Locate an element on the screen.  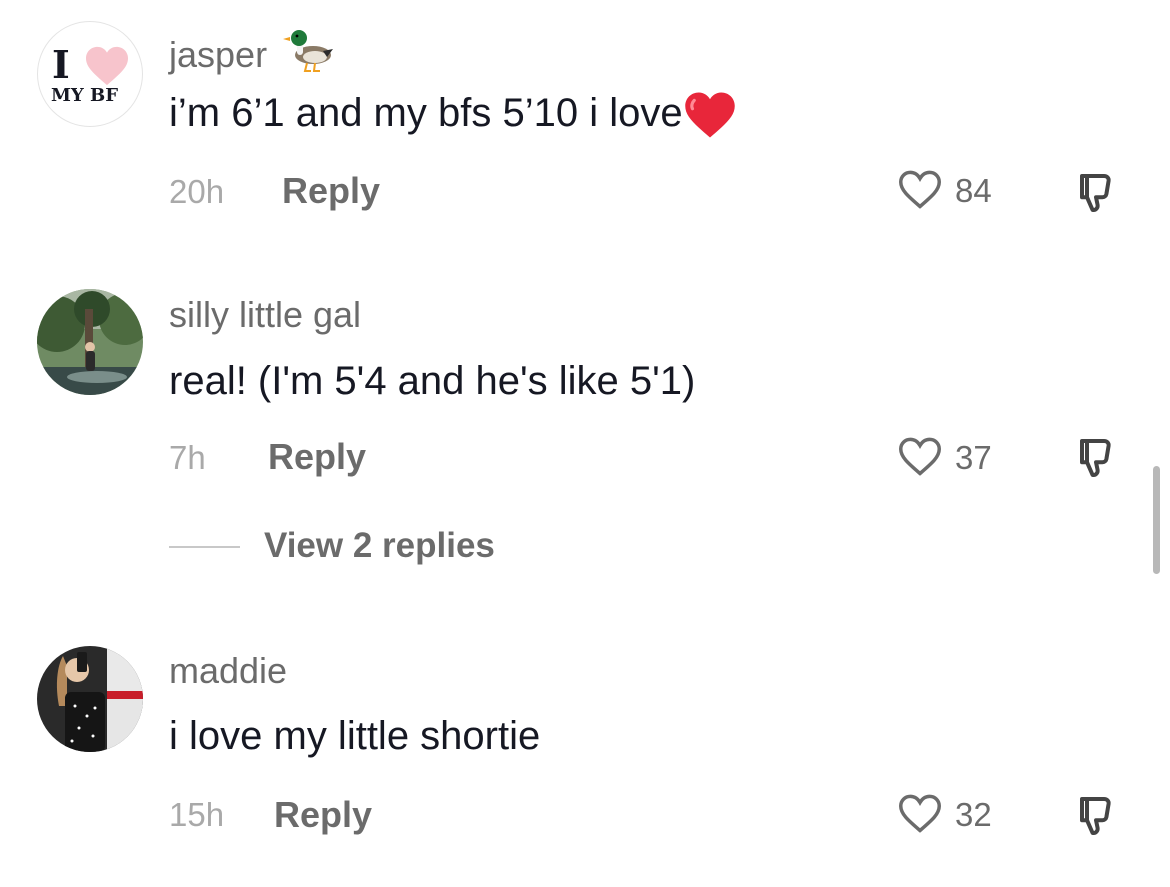
red-heart-icon is located at coordinates (709, 115).